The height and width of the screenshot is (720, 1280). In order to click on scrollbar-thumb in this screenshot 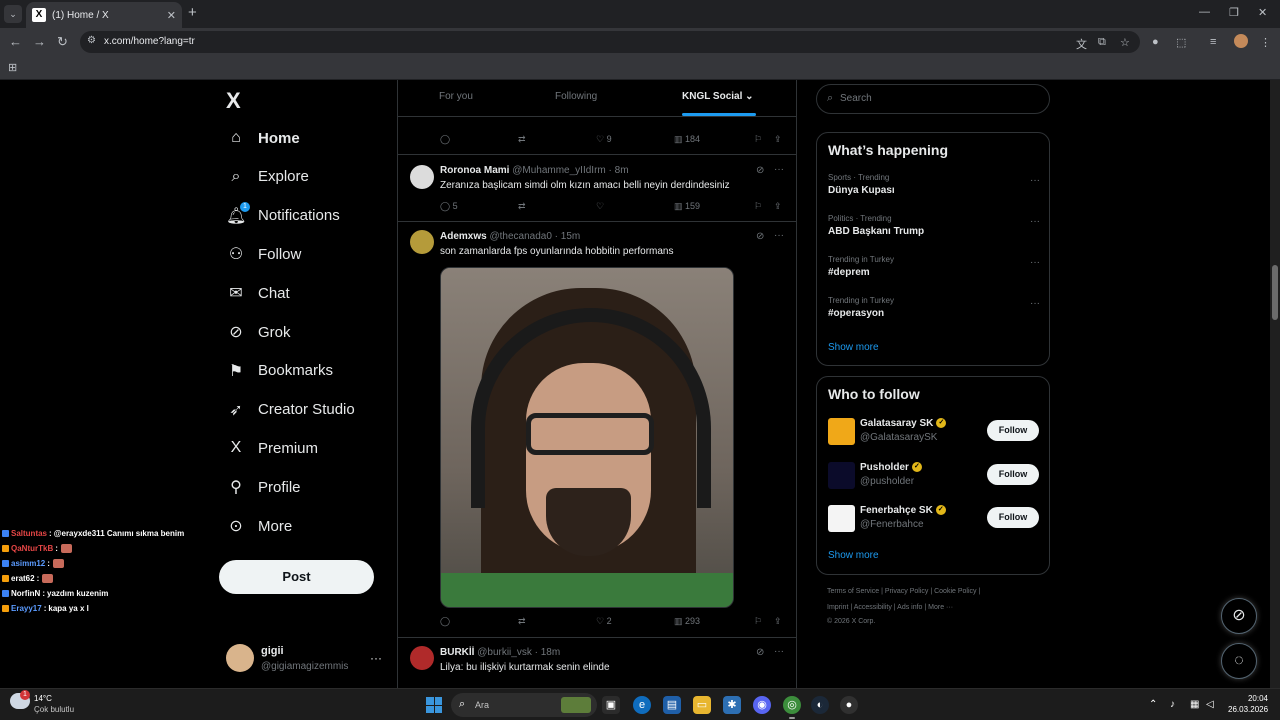, I will do `click(1275, 292)`.